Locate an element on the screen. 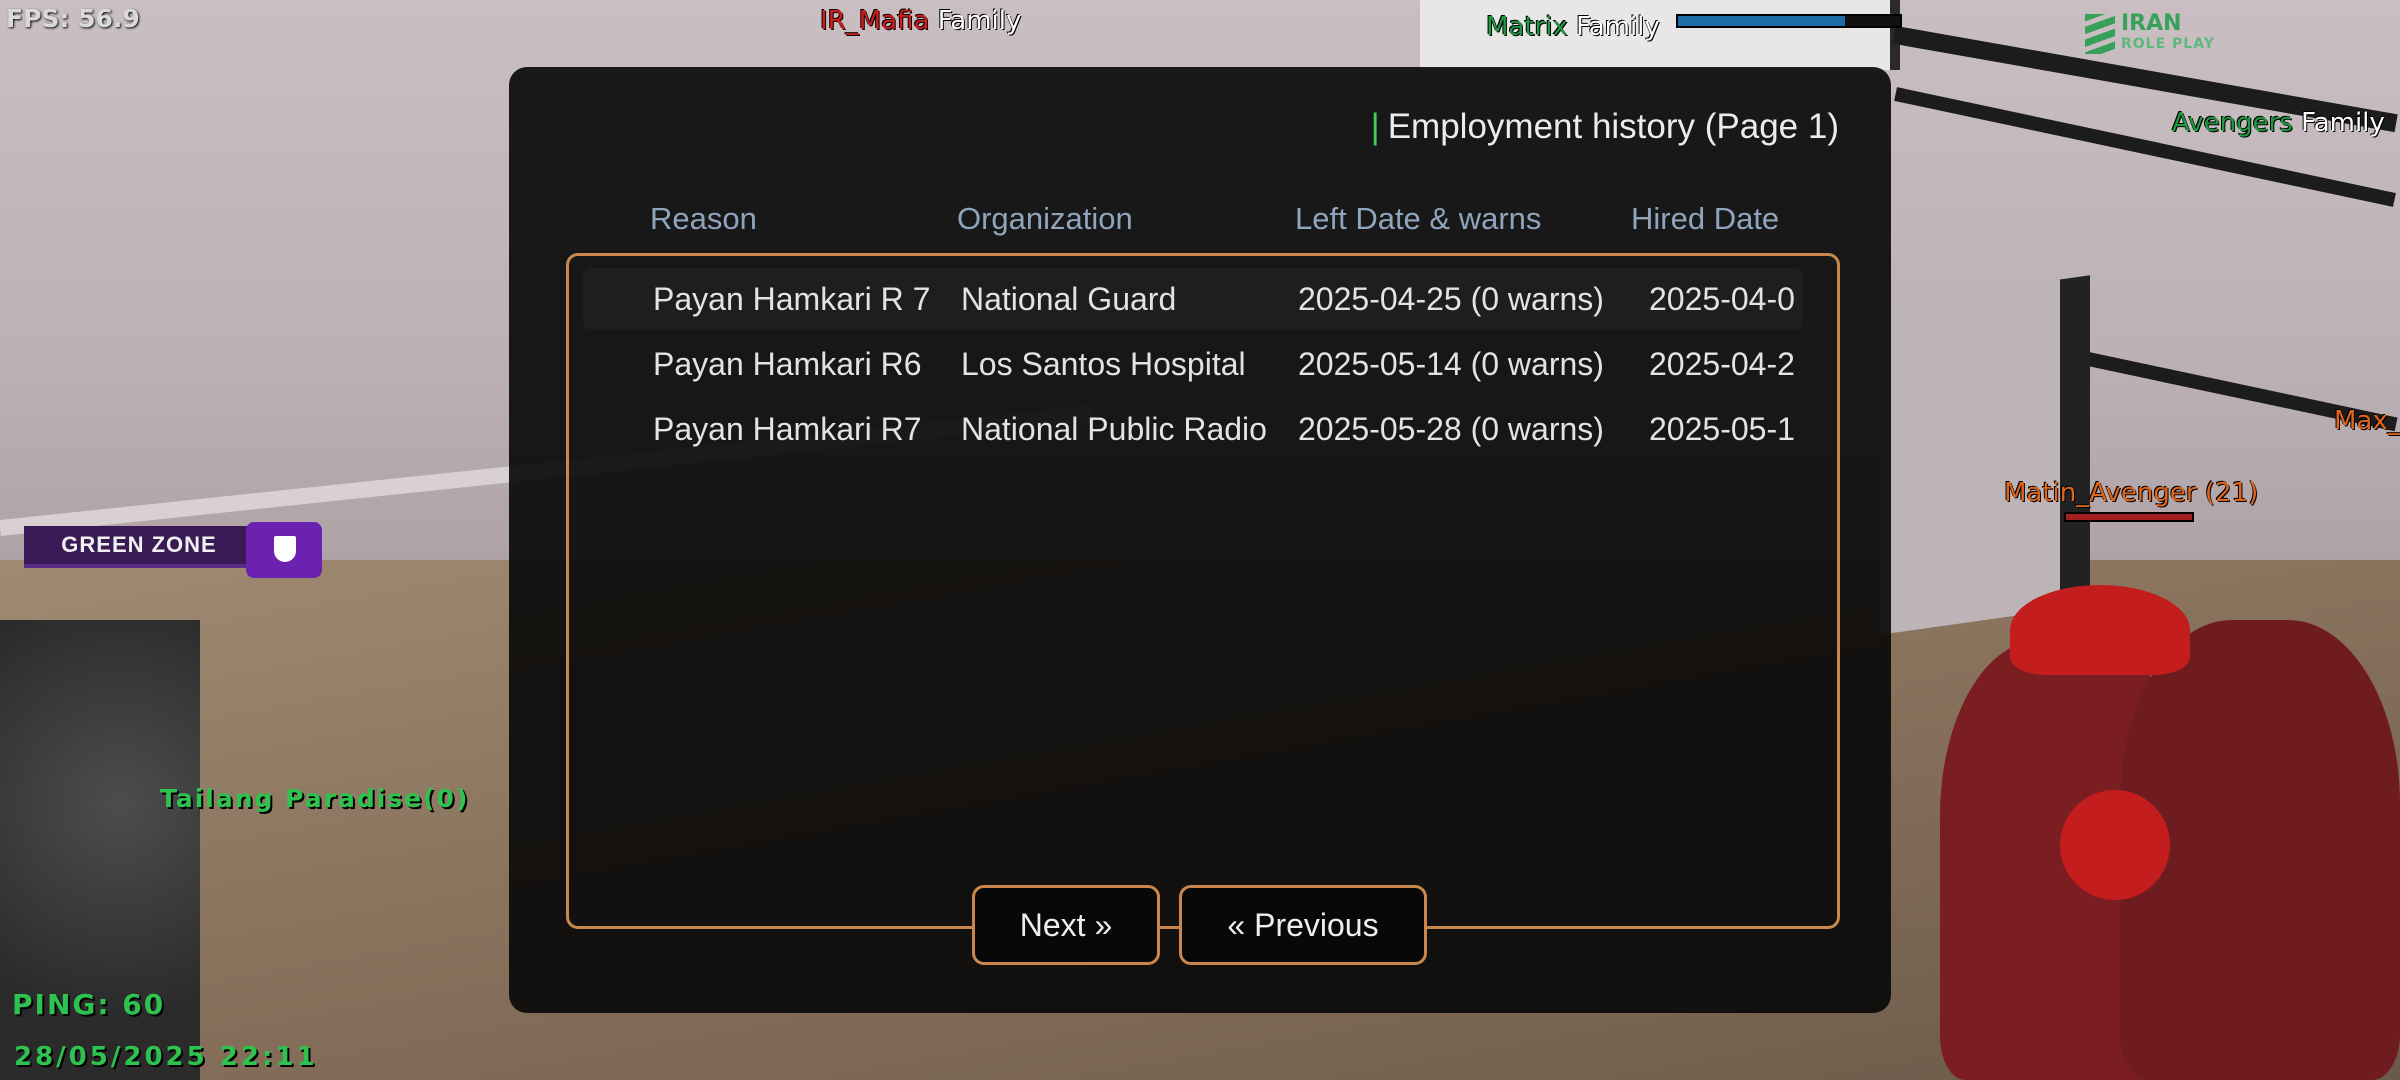 The width and height of the screenshot is (2400, 1080). column-header-hired-date: Hired Date is located at coordinates (1705, 218).